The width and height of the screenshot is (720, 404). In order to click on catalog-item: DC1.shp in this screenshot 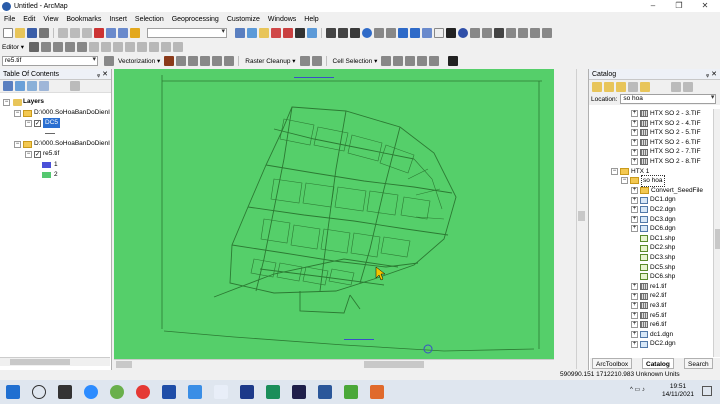, I will do `click(653, 239)`.